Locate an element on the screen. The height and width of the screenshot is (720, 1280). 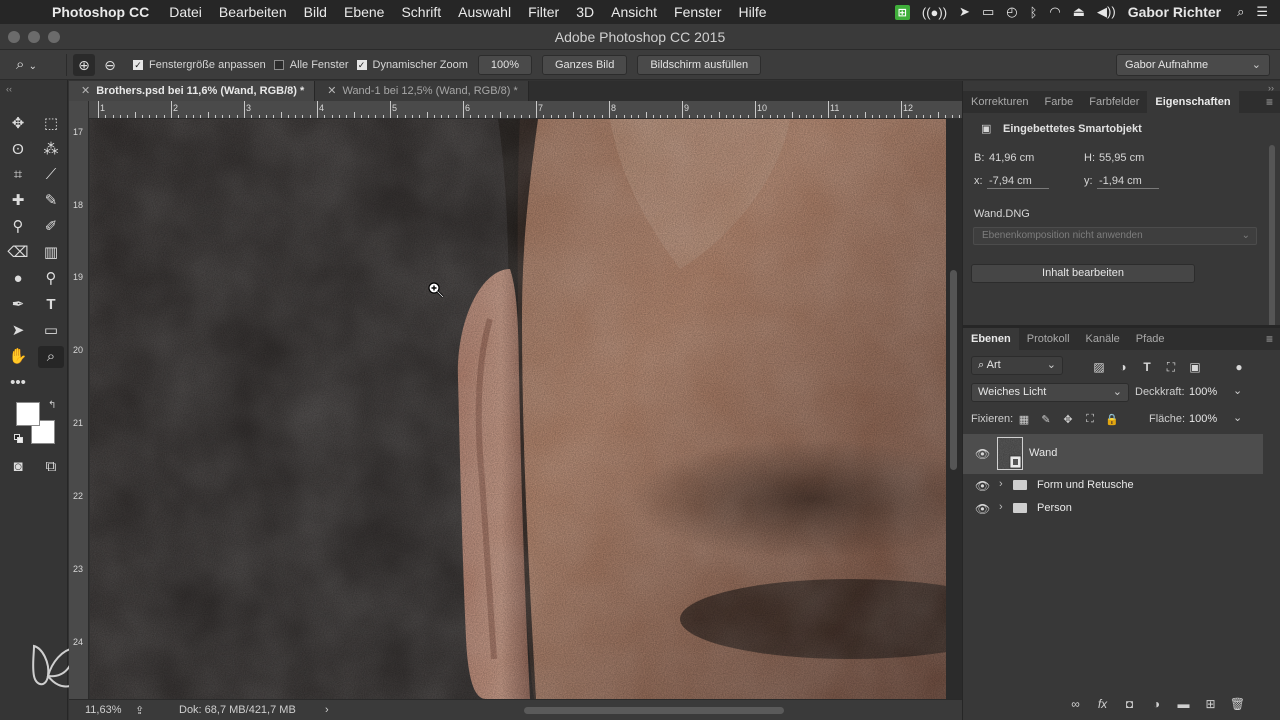
type-tool-icon: T is located at coordinates (51, 305).